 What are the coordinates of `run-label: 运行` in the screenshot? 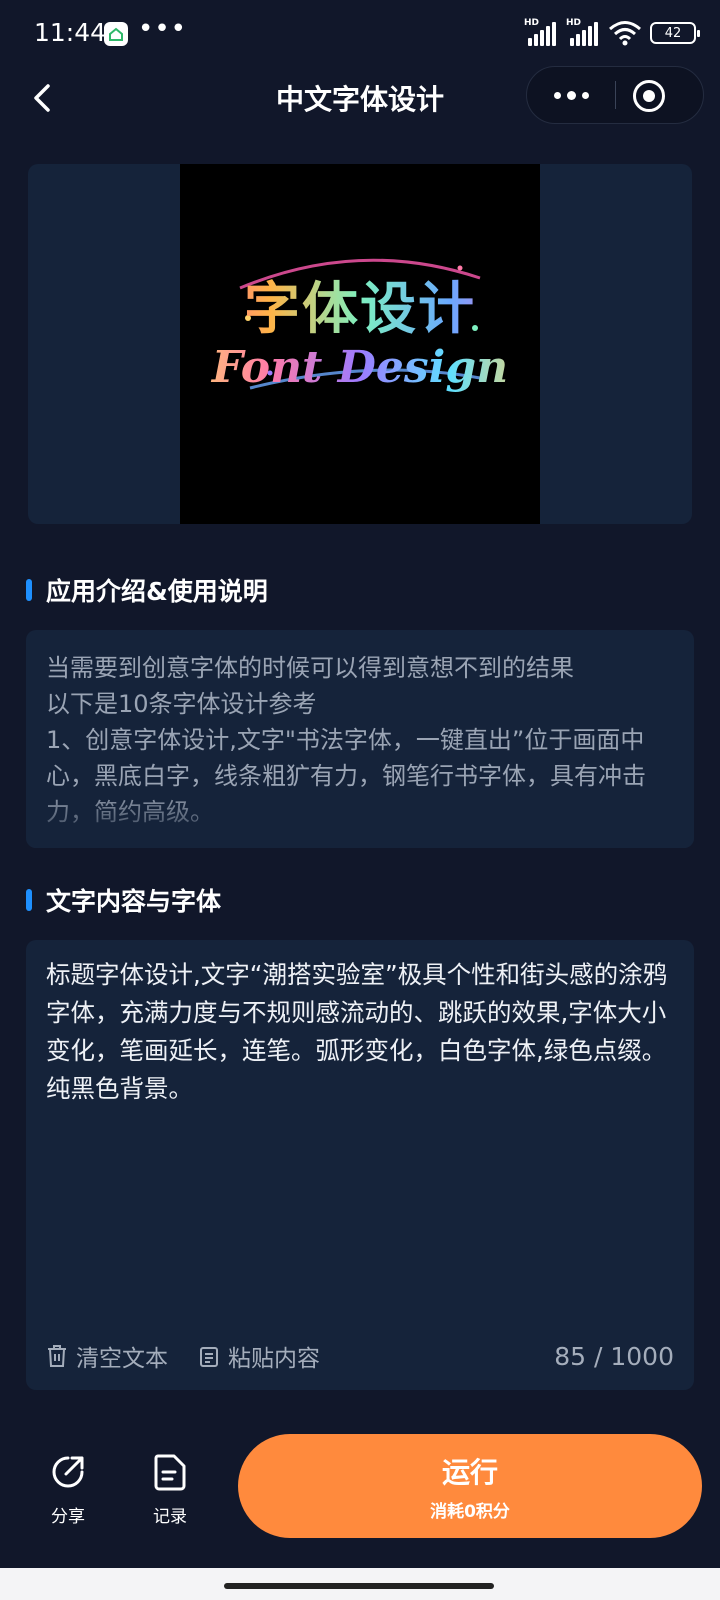 It's located at (469, 1472).